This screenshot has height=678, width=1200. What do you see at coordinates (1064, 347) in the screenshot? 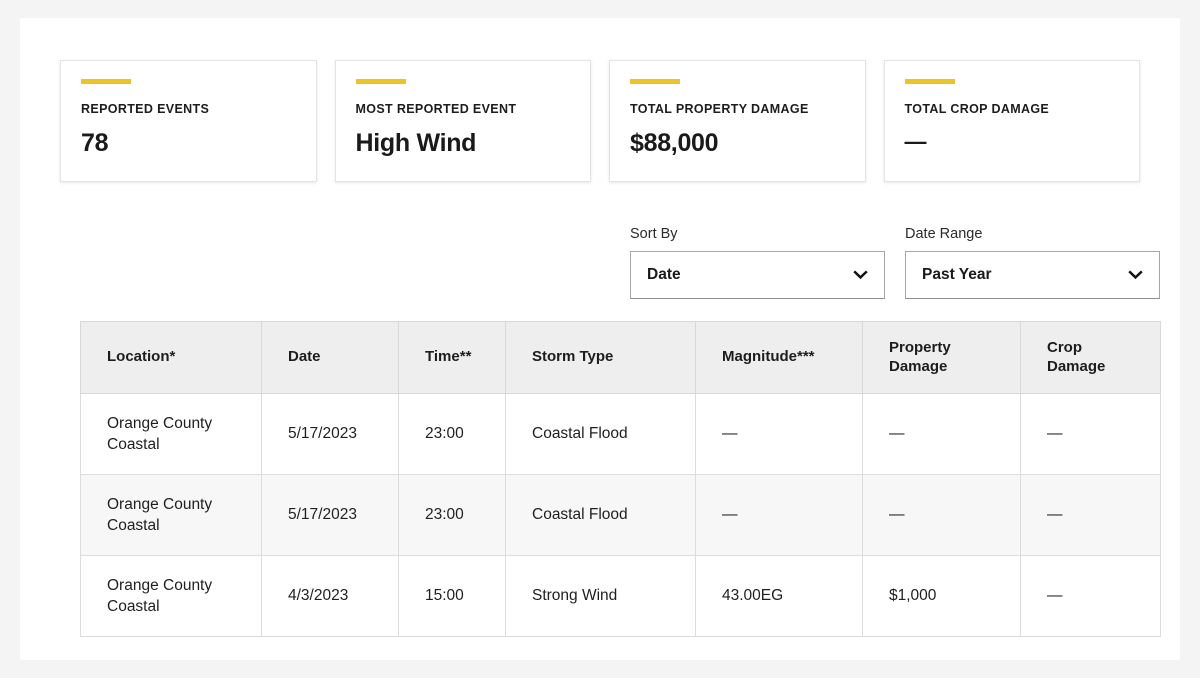
I see `header-line-1: Crop` at bounding box center [1064, 347].